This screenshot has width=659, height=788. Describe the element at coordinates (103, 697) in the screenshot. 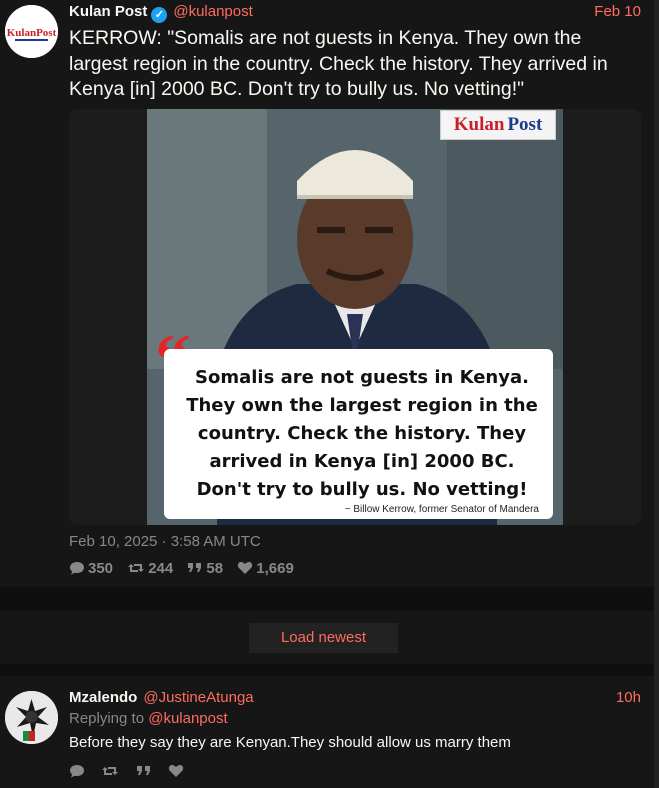

I see `reply-fullname: Mzalendo` at that location.